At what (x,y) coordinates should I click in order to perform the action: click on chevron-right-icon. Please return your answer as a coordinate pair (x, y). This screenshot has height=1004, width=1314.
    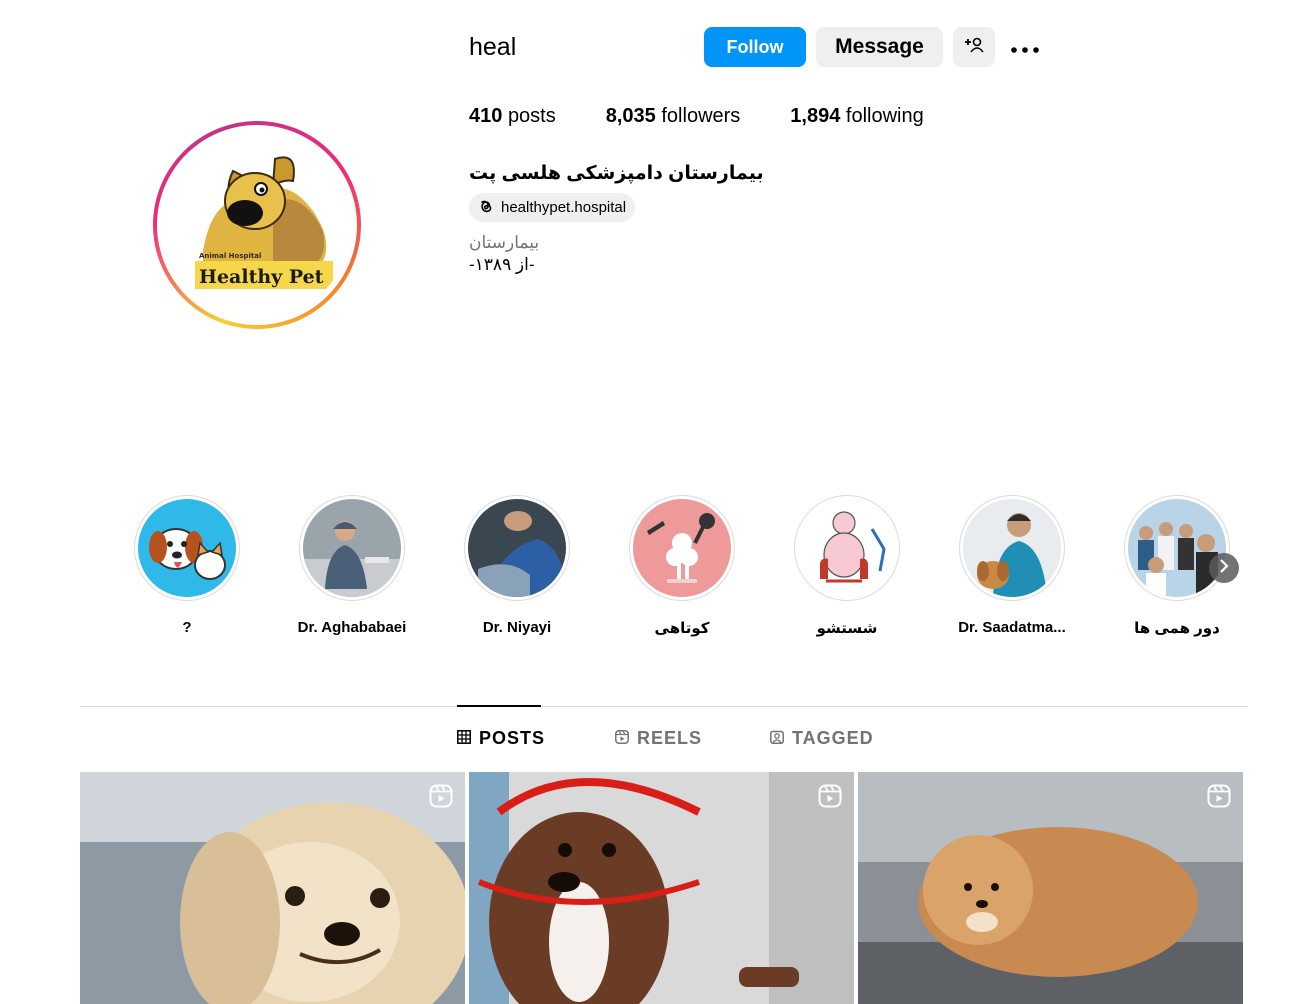
    Looking at the image, I should click on (1224, 568).